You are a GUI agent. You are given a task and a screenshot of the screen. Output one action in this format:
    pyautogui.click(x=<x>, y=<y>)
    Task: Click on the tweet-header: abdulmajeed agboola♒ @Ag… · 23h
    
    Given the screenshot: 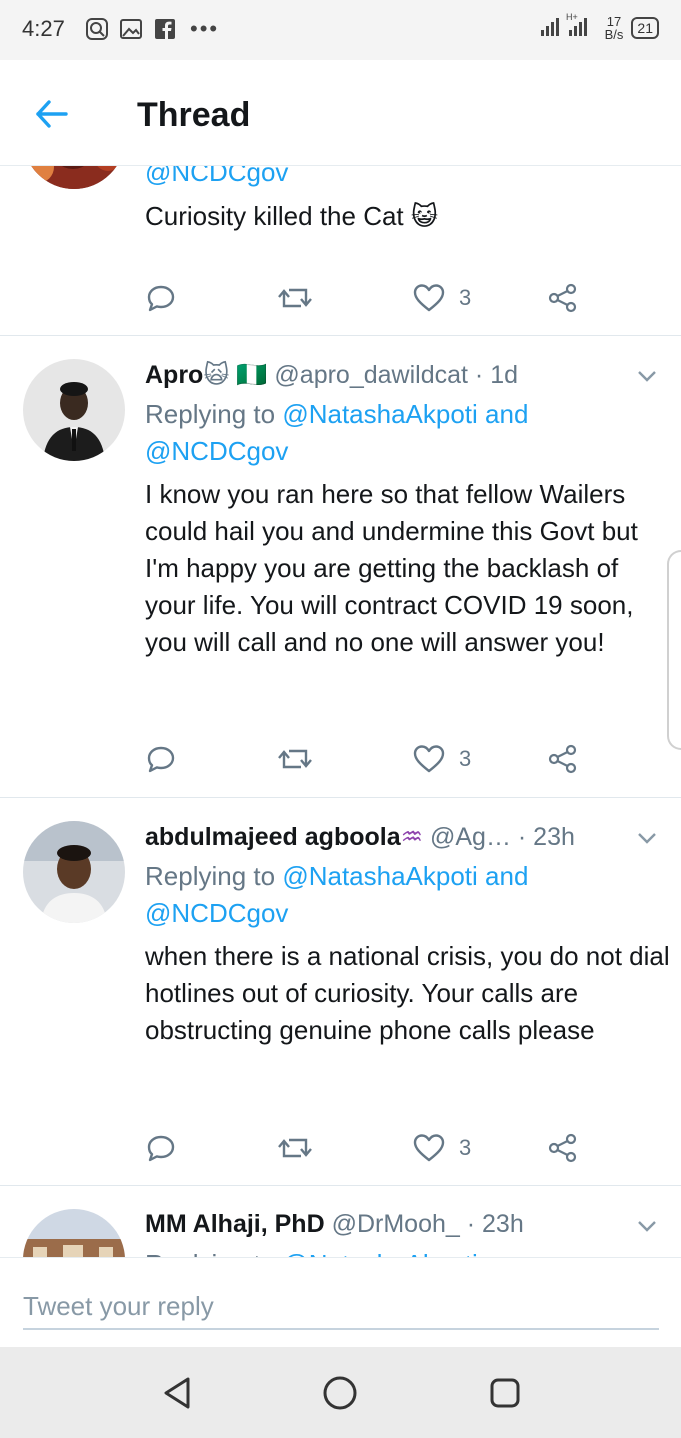 What is the action you would take?
    pyautogui.click(x=360, y=837)
    